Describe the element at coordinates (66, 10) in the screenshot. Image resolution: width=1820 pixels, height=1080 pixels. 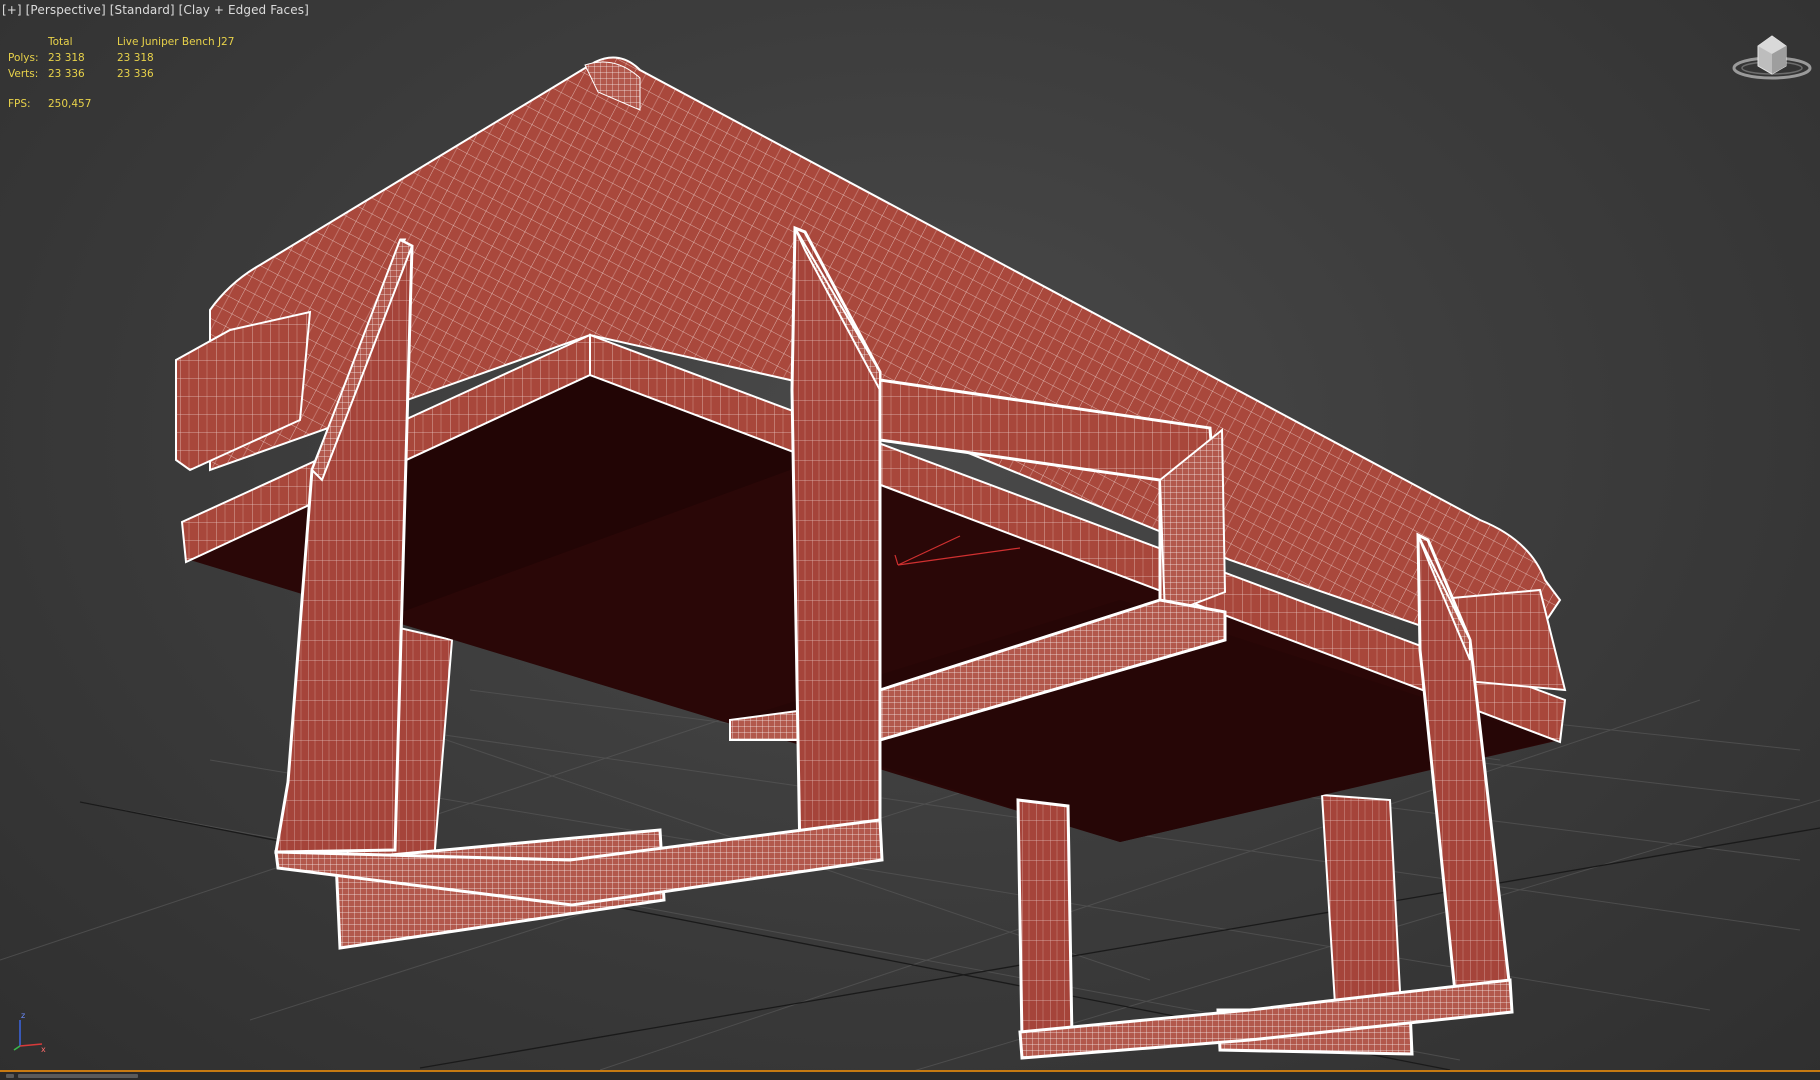
I see `viewport-menu-perspective: [Perspective]` at that location.